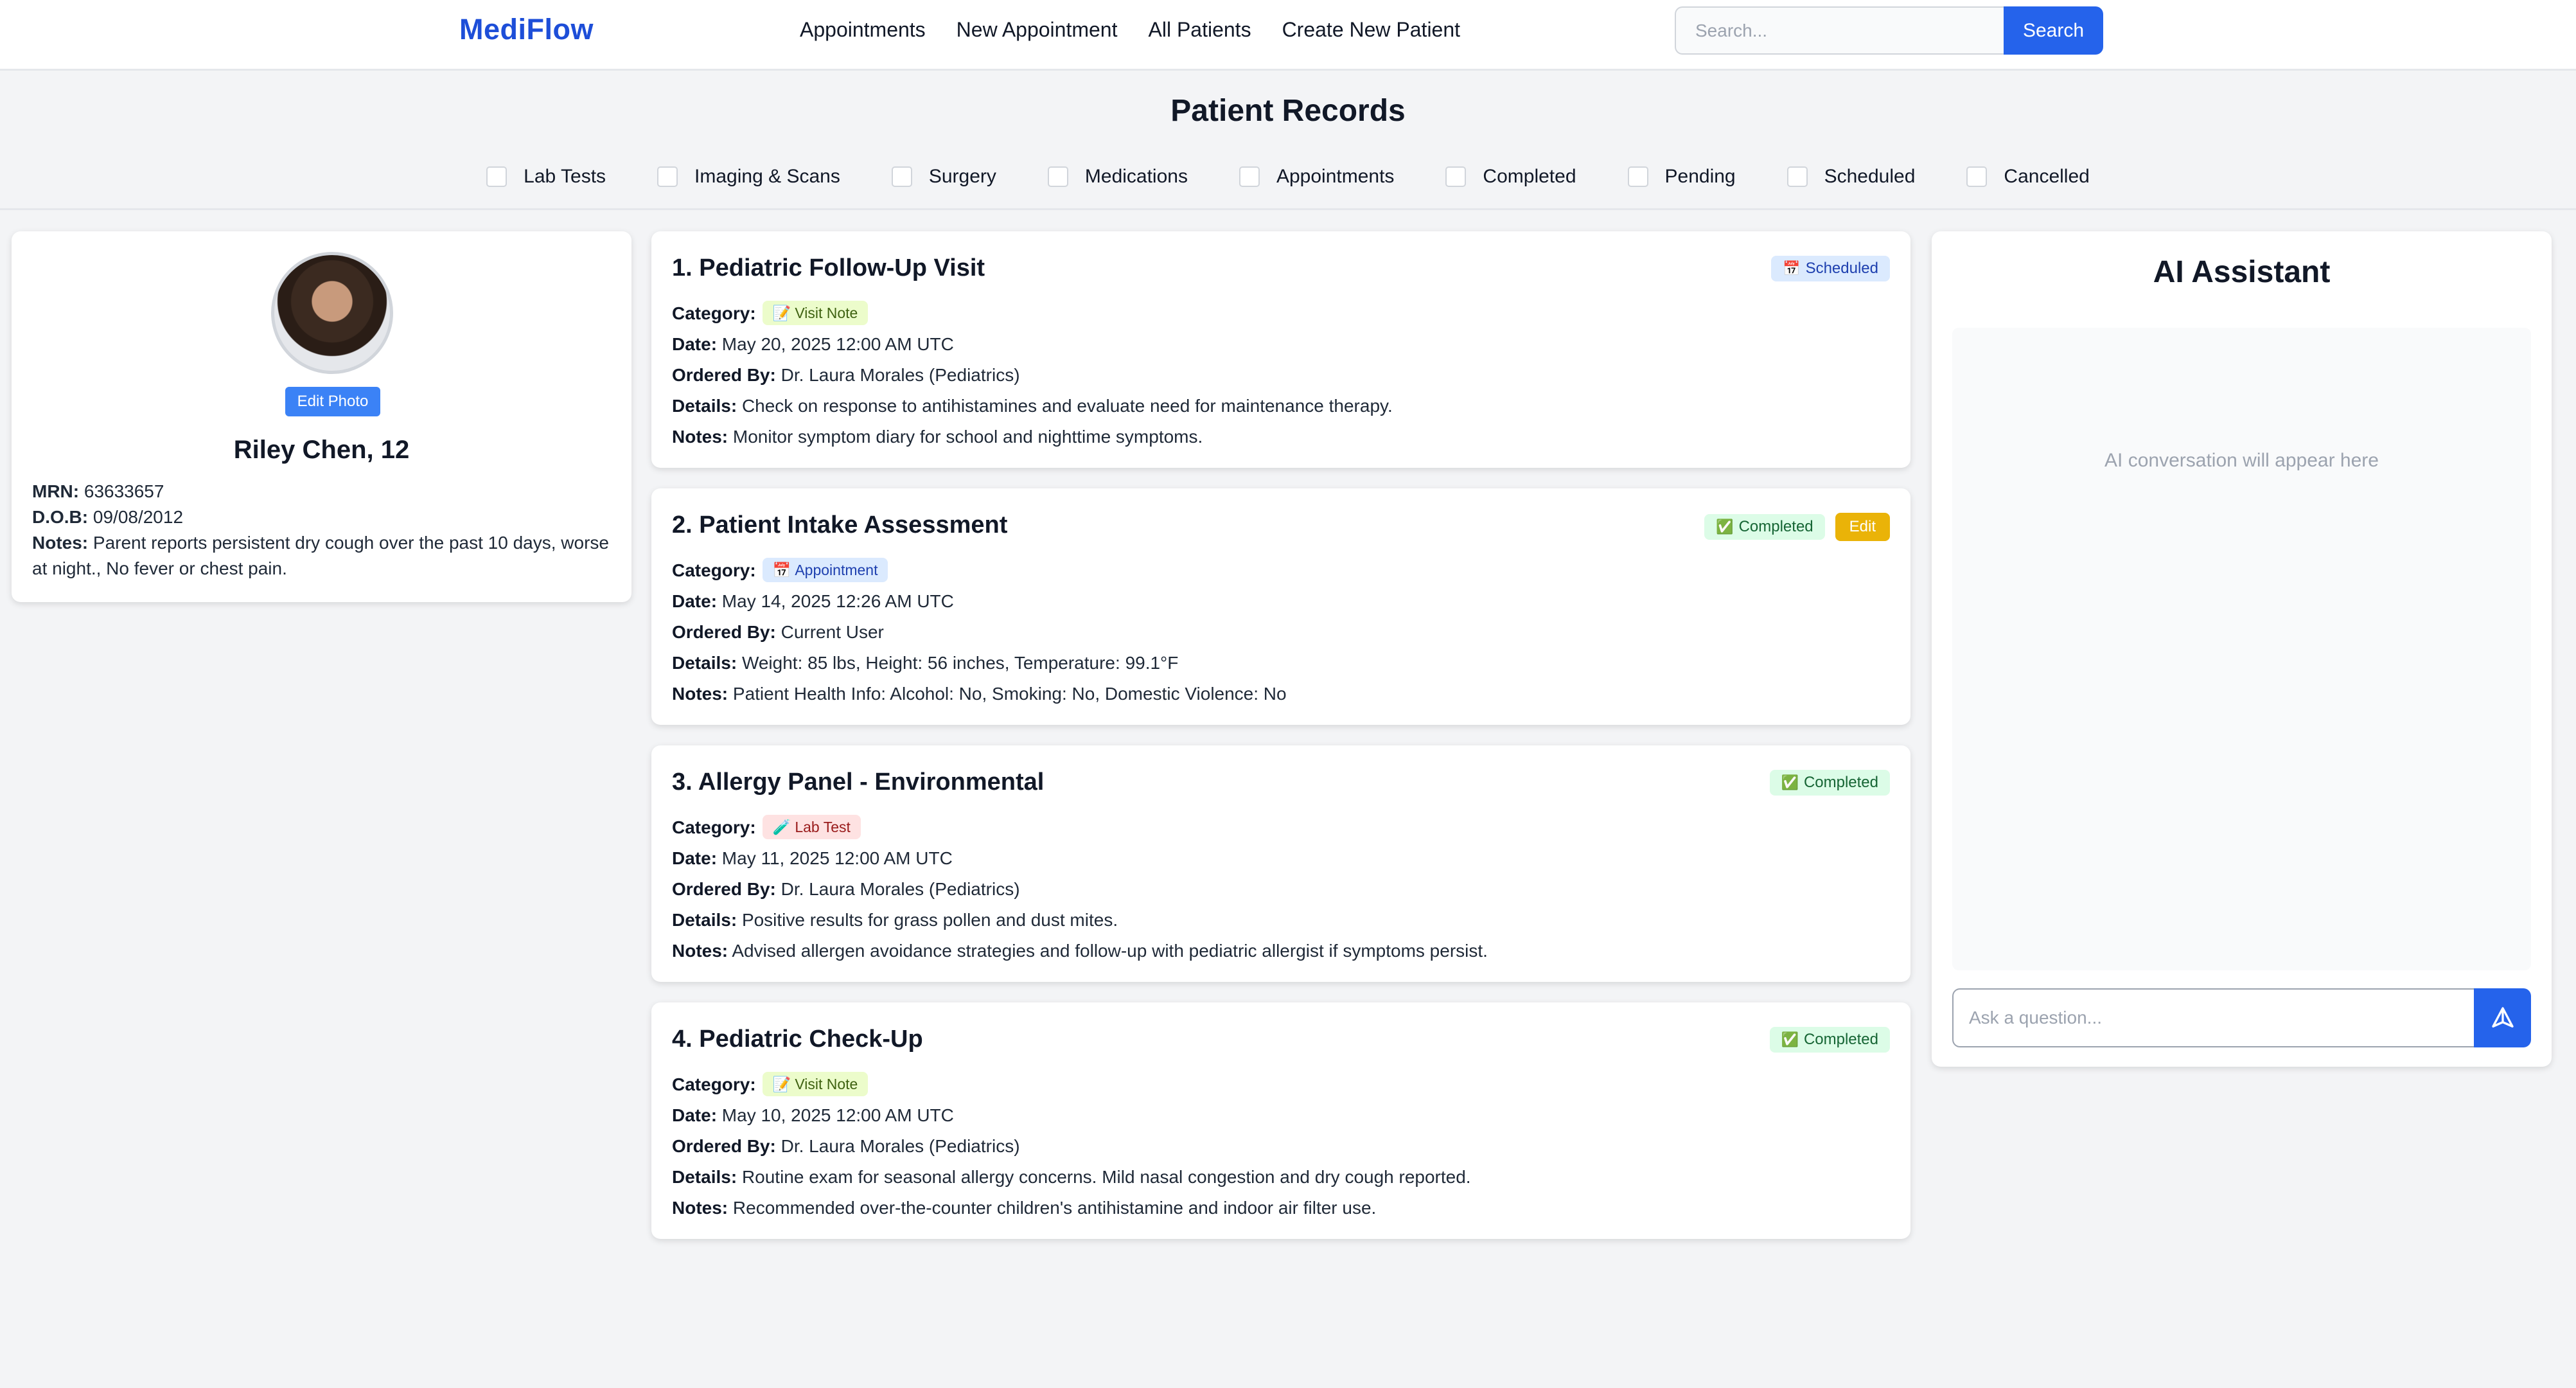 The image size is (2576, 1388). I want to click on nav-create-new-patient: Create New Patient, so click(1371, 30).